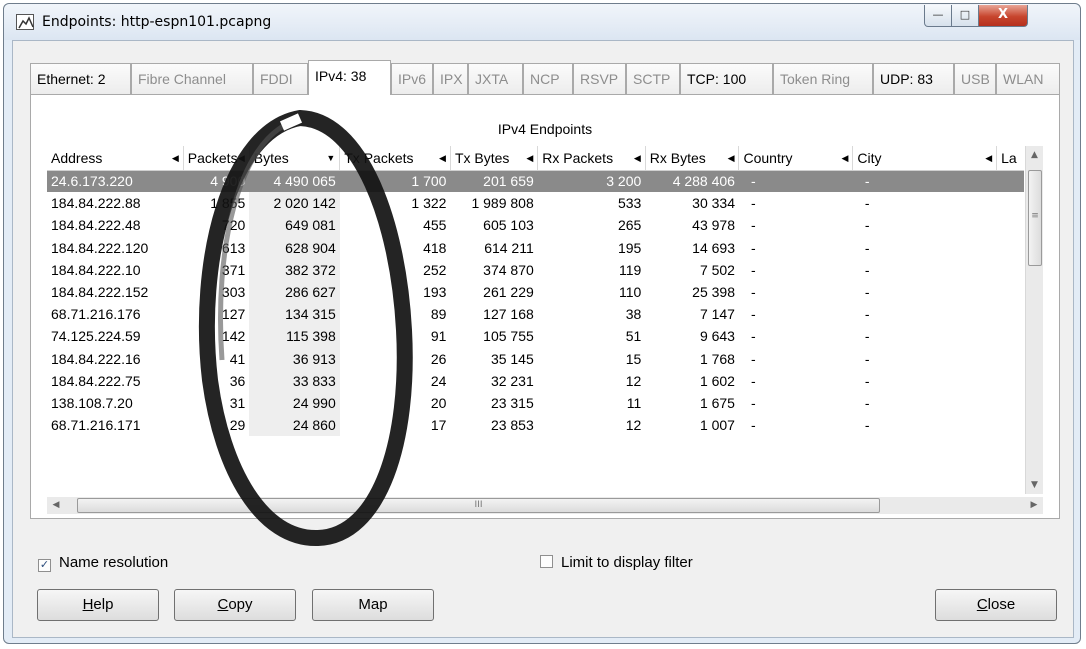 This screenshot has width=1086, height=649. I want to click on minimize-button: —, so click(938, 16).